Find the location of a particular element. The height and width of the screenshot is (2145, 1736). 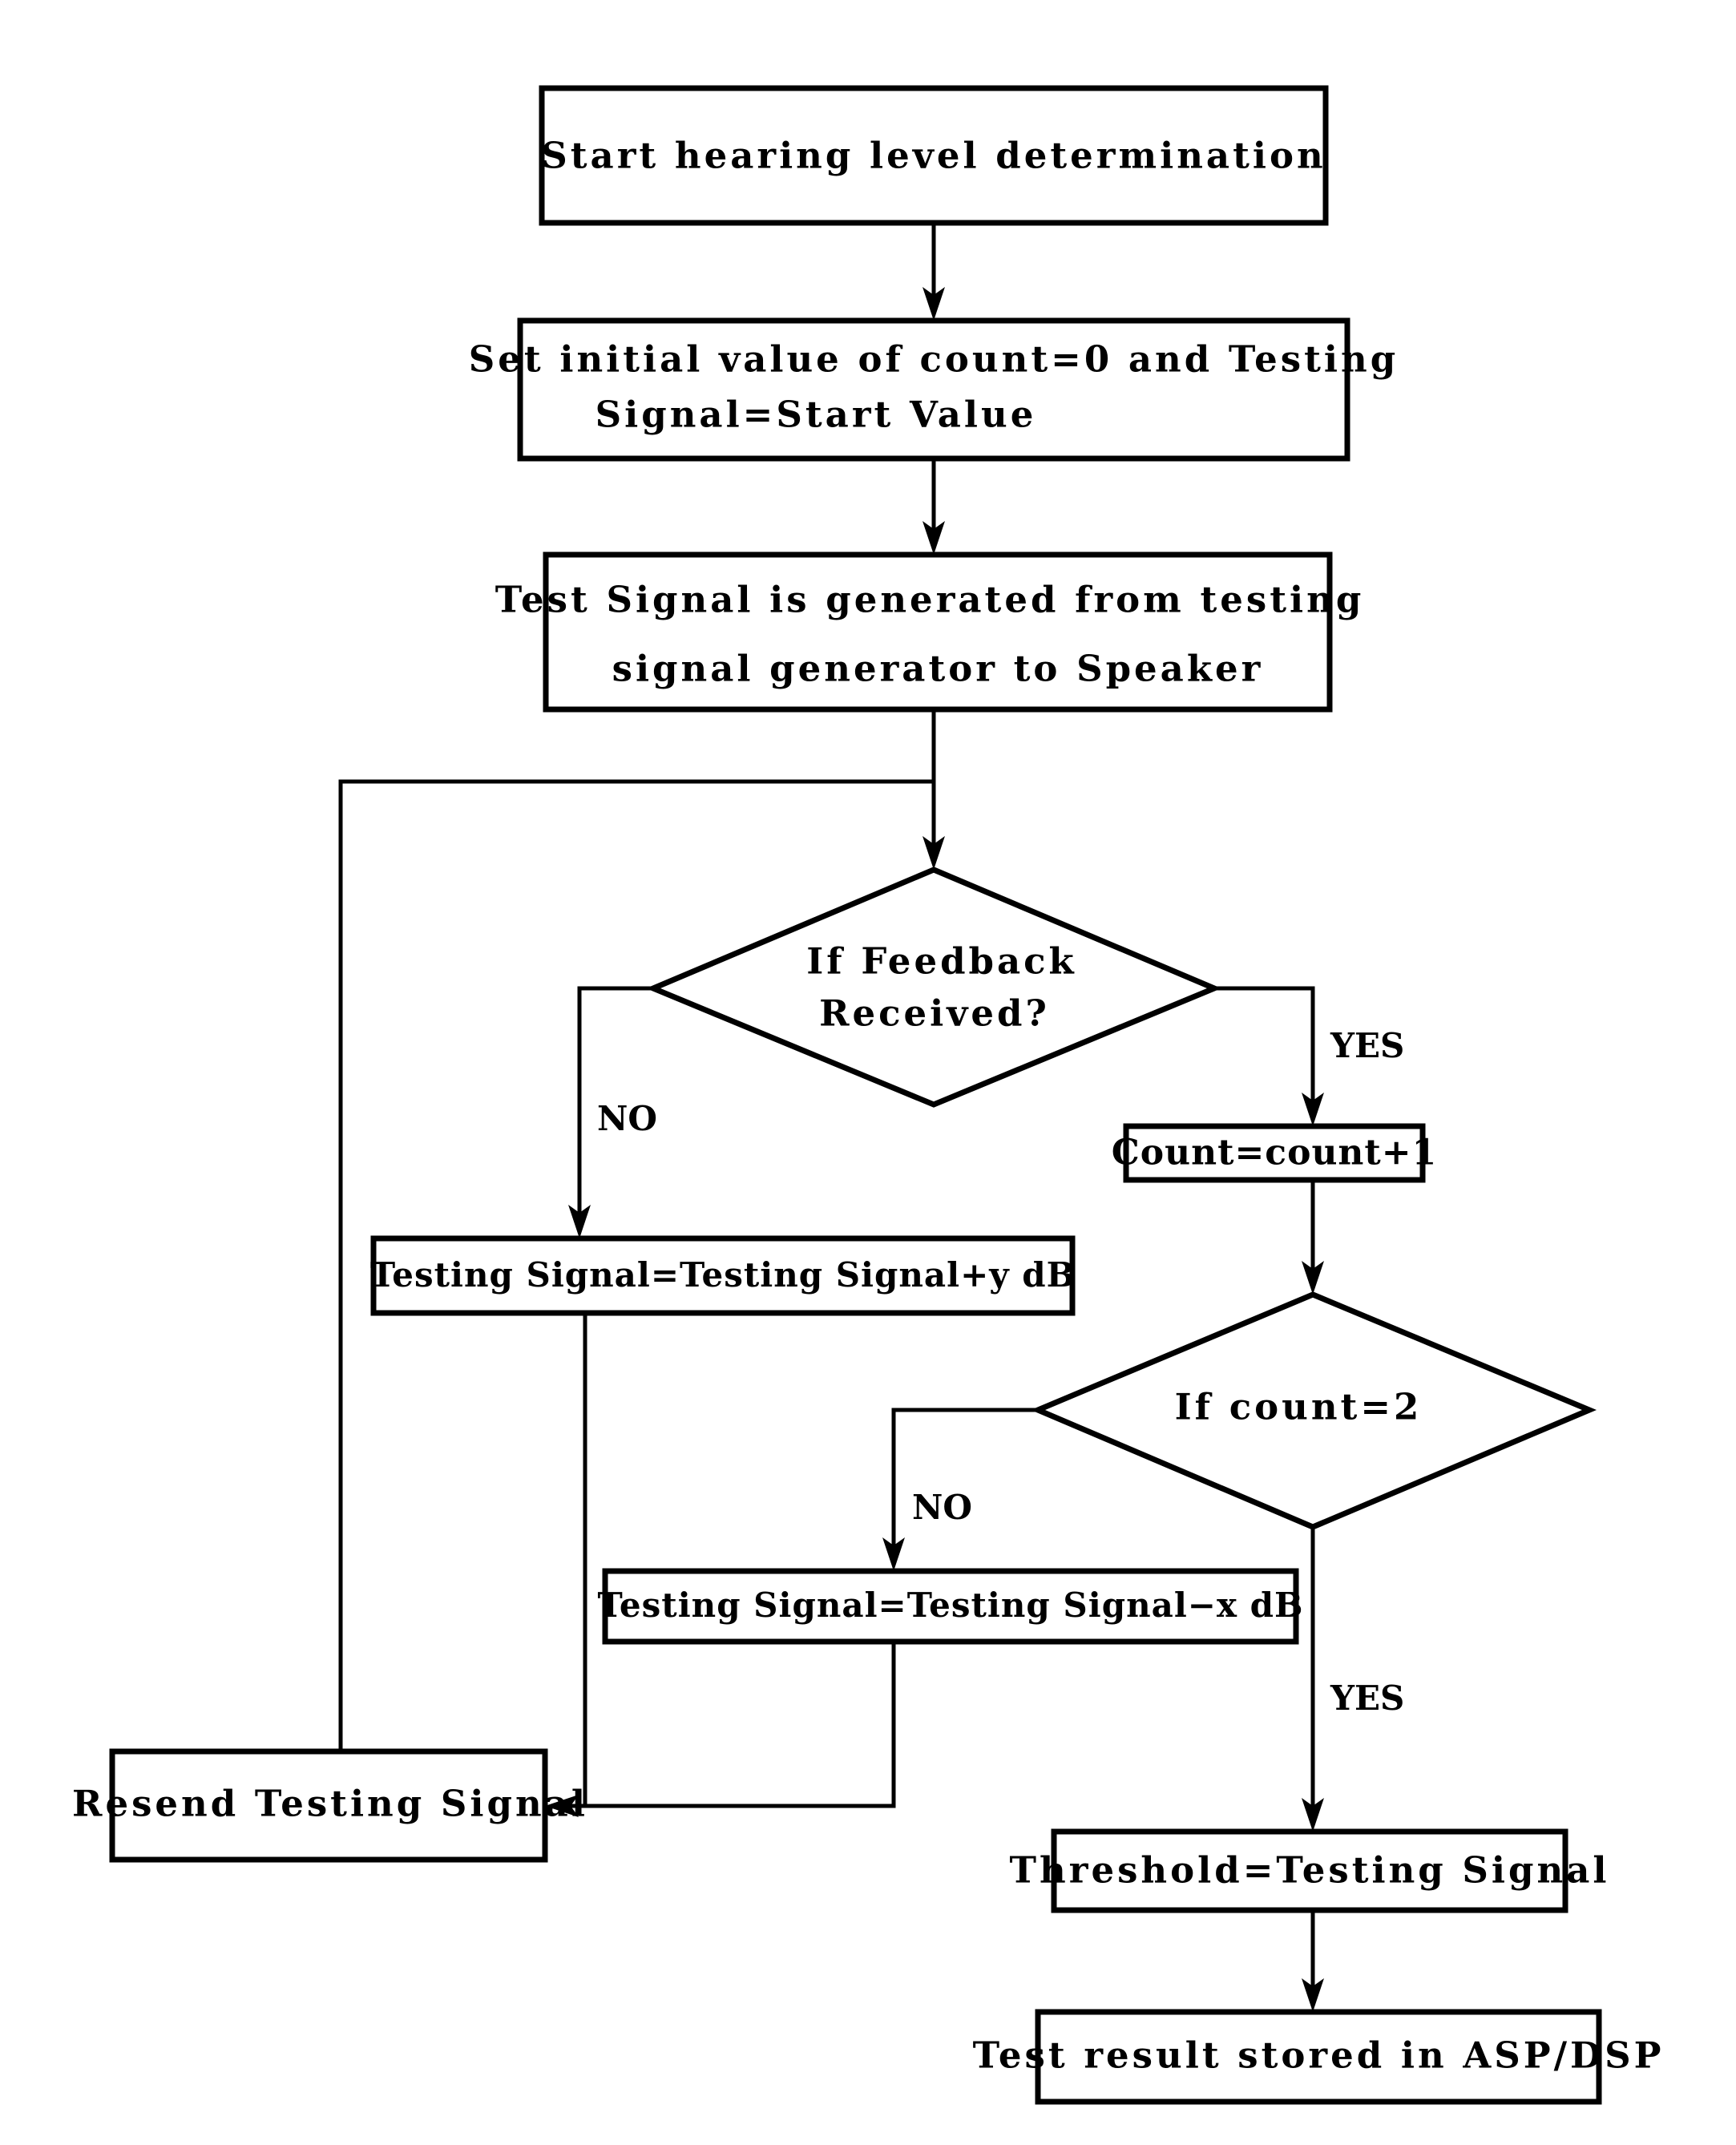

edge-label-feedback-no: NO is located at coordinates (627, 1118).